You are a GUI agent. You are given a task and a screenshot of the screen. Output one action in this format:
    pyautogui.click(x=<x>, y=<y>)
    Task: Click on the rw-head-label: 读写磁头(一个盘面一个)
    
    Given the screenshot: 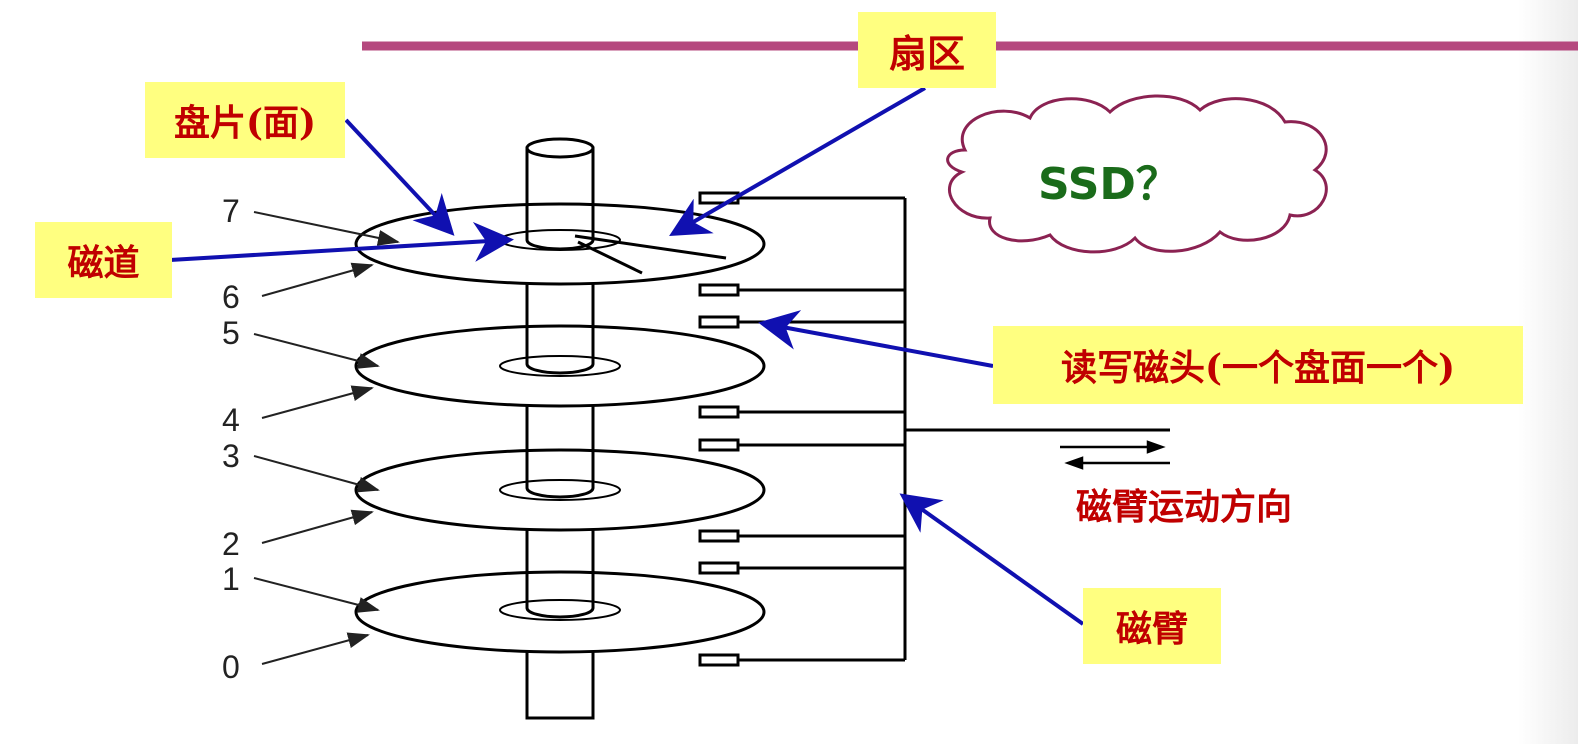 What is the action you would take?
    pyautogui.click(x=1258, y=365)
    